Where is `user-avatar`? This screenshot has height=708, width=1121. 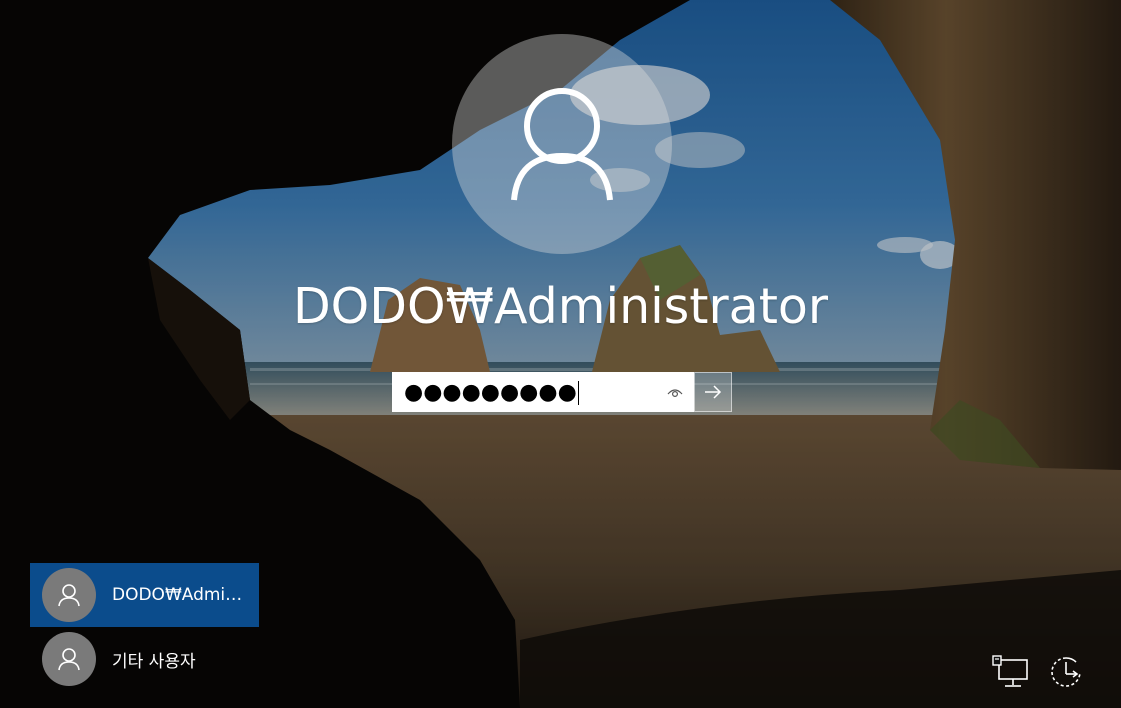 user-avatar is located at coordinates (562, 144).